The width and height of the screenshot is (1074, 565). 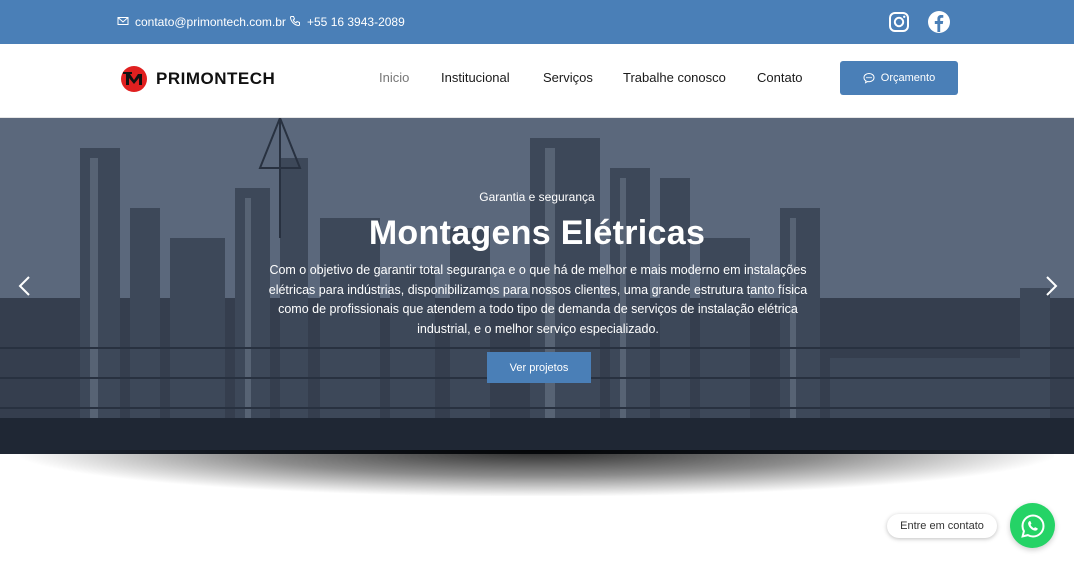 What do you see at coordinates (780, 77) in the screenshot?
I see `nav-item-contato: Contato` at bounding box center [780, 77].